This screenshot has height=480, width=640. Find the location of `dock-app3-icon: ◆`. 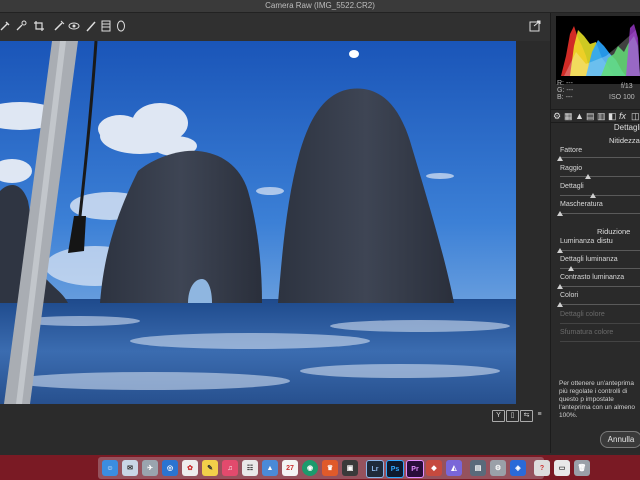

dock-app3-icon: ◆ is located at coordinates (434, 468).